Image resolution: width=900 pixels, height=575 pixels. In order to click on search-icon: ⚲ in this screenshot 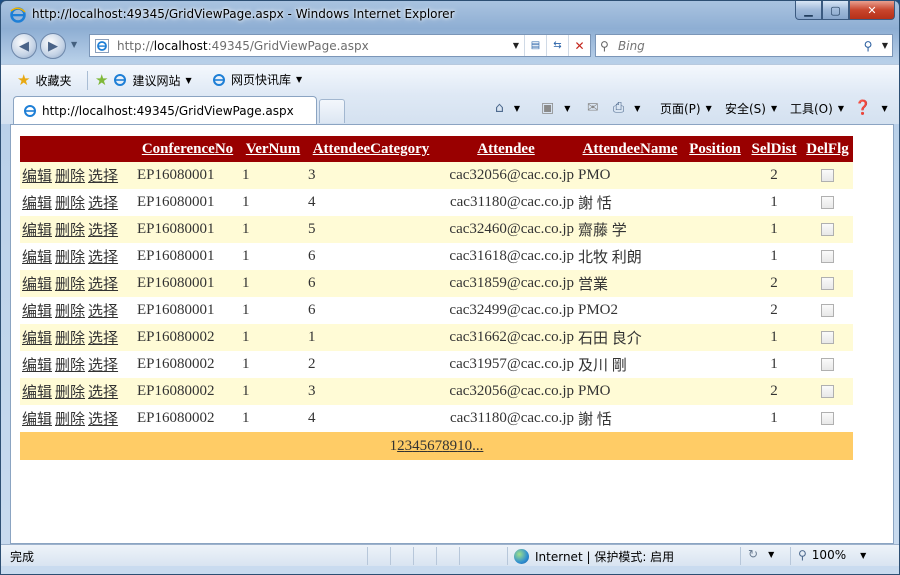, I will do `click(868, 46)`.